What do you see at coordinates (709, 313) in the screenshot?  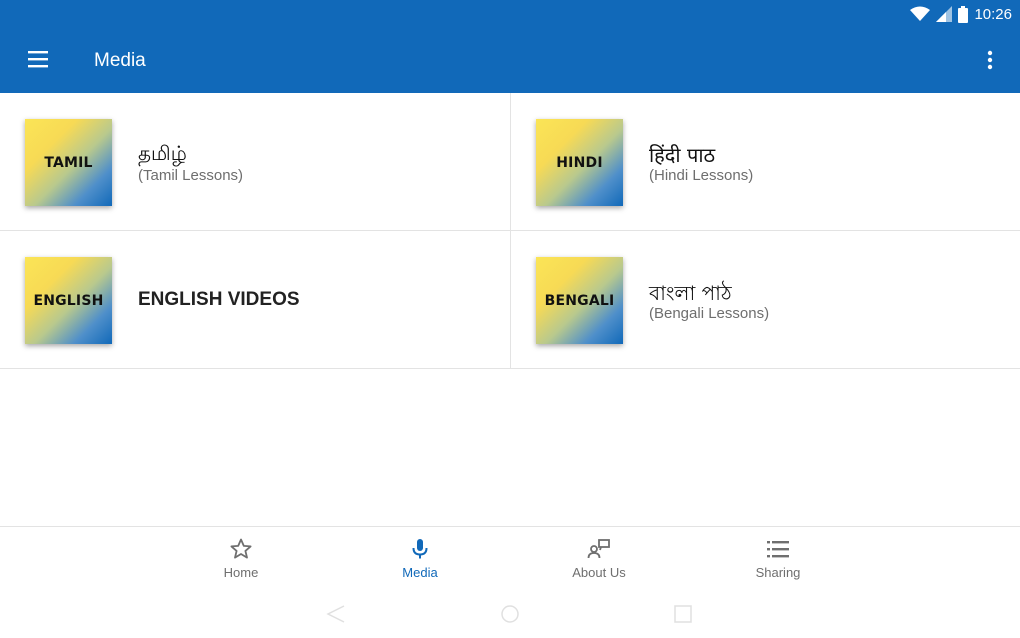 I see `media-subtitle: (Bengali Lessons)` at bounding box center [709, 313].